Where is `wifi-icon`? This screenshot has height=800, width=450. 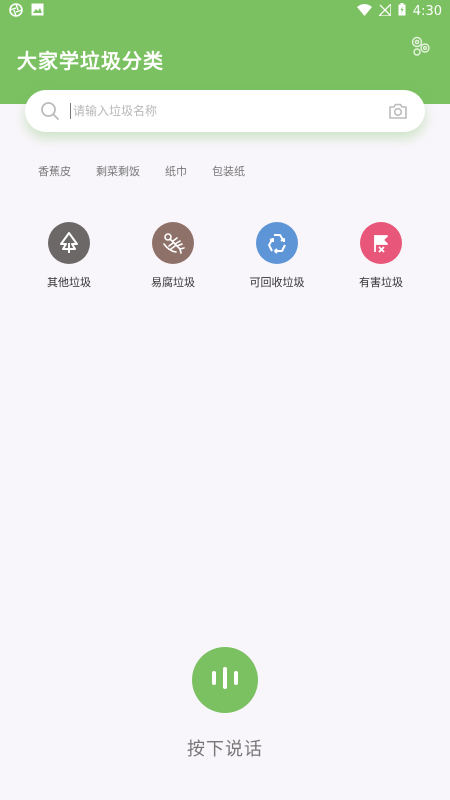 wifi-icon is located at coordinates (364, 11).